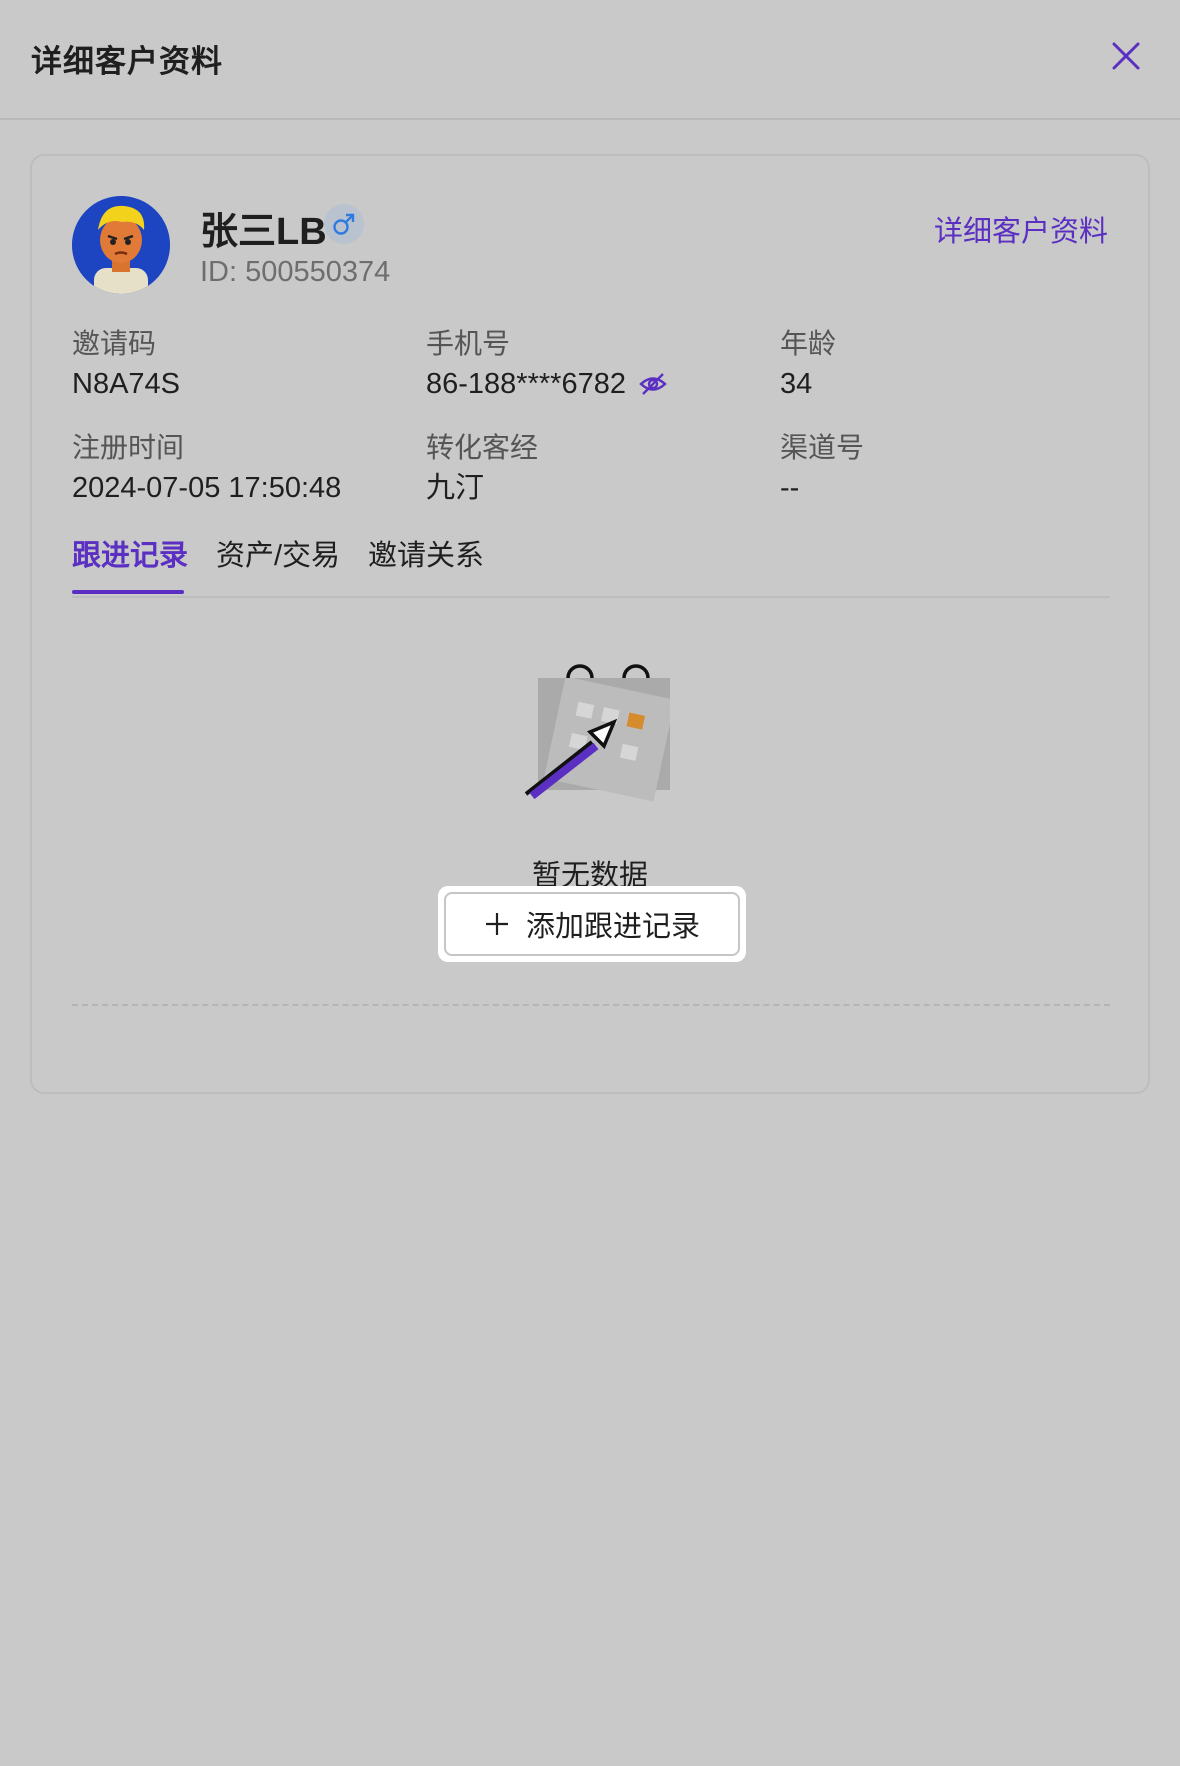 This screenshot has width=1180, height=1766. Describe the element at coordinates (590, 60) in the screenshot. I see `drawer-header: 详细客户资料` at that location.